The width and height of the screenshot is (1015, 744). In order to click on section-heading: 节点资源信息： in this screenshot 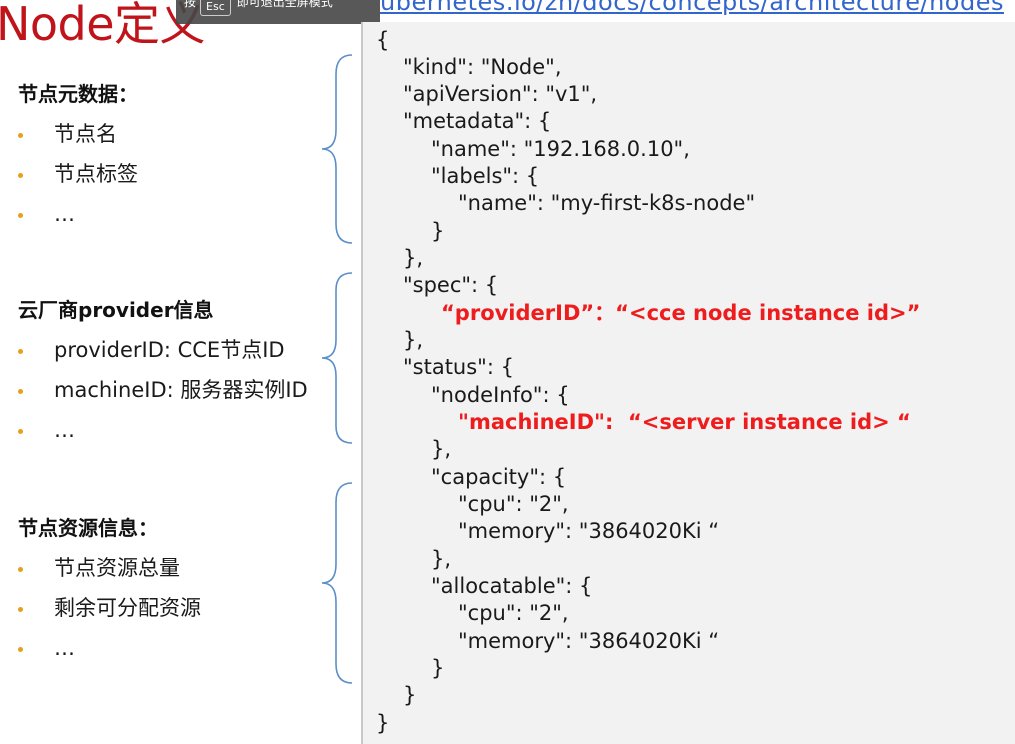, I will do `click(88, 528)`.